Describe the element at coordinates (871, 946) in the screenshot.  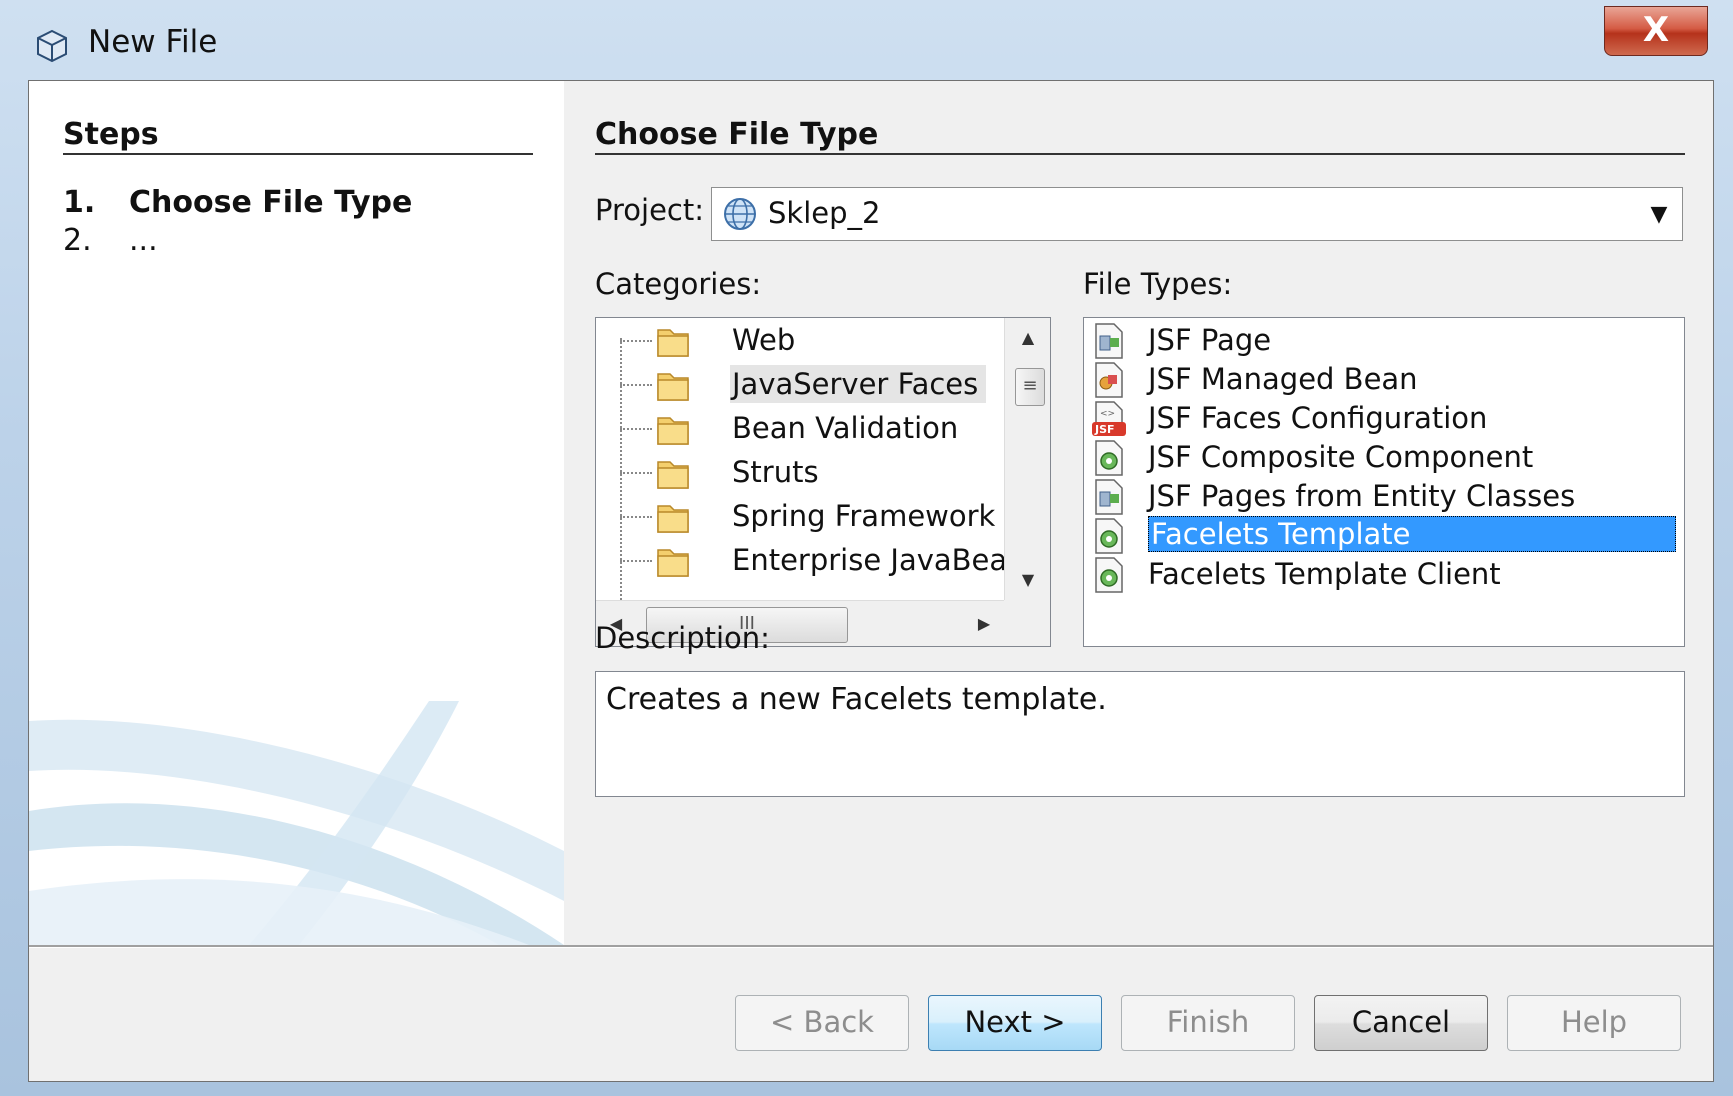
I see `button-bar-separator` at that location.